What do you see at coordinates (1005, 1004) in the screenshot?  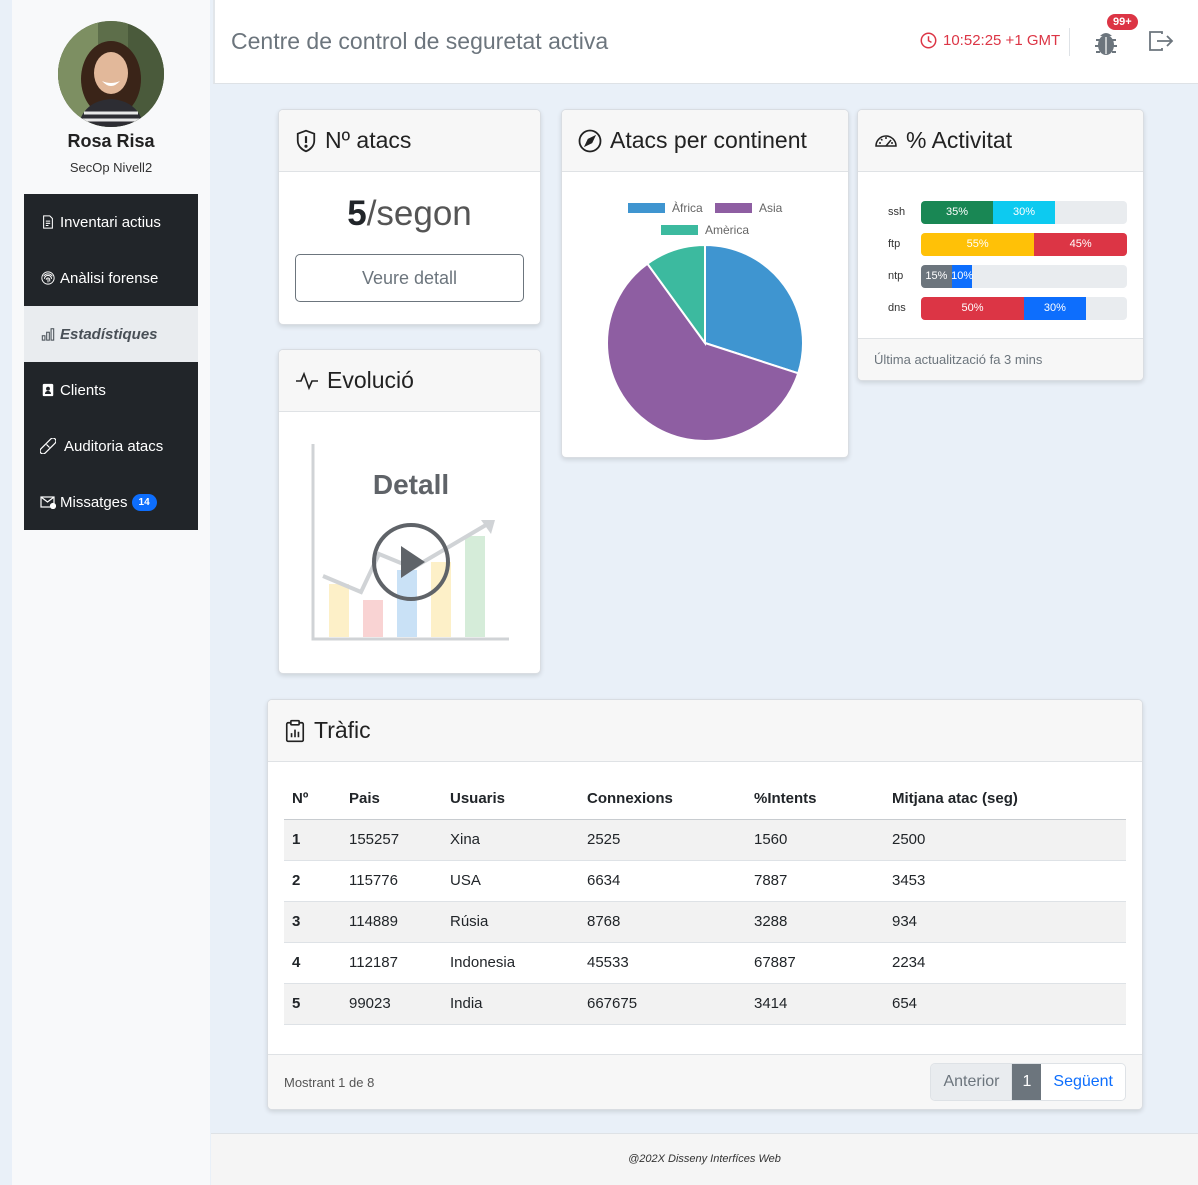 I see `table-cell: 654` at bounding box center [1005, 1004].